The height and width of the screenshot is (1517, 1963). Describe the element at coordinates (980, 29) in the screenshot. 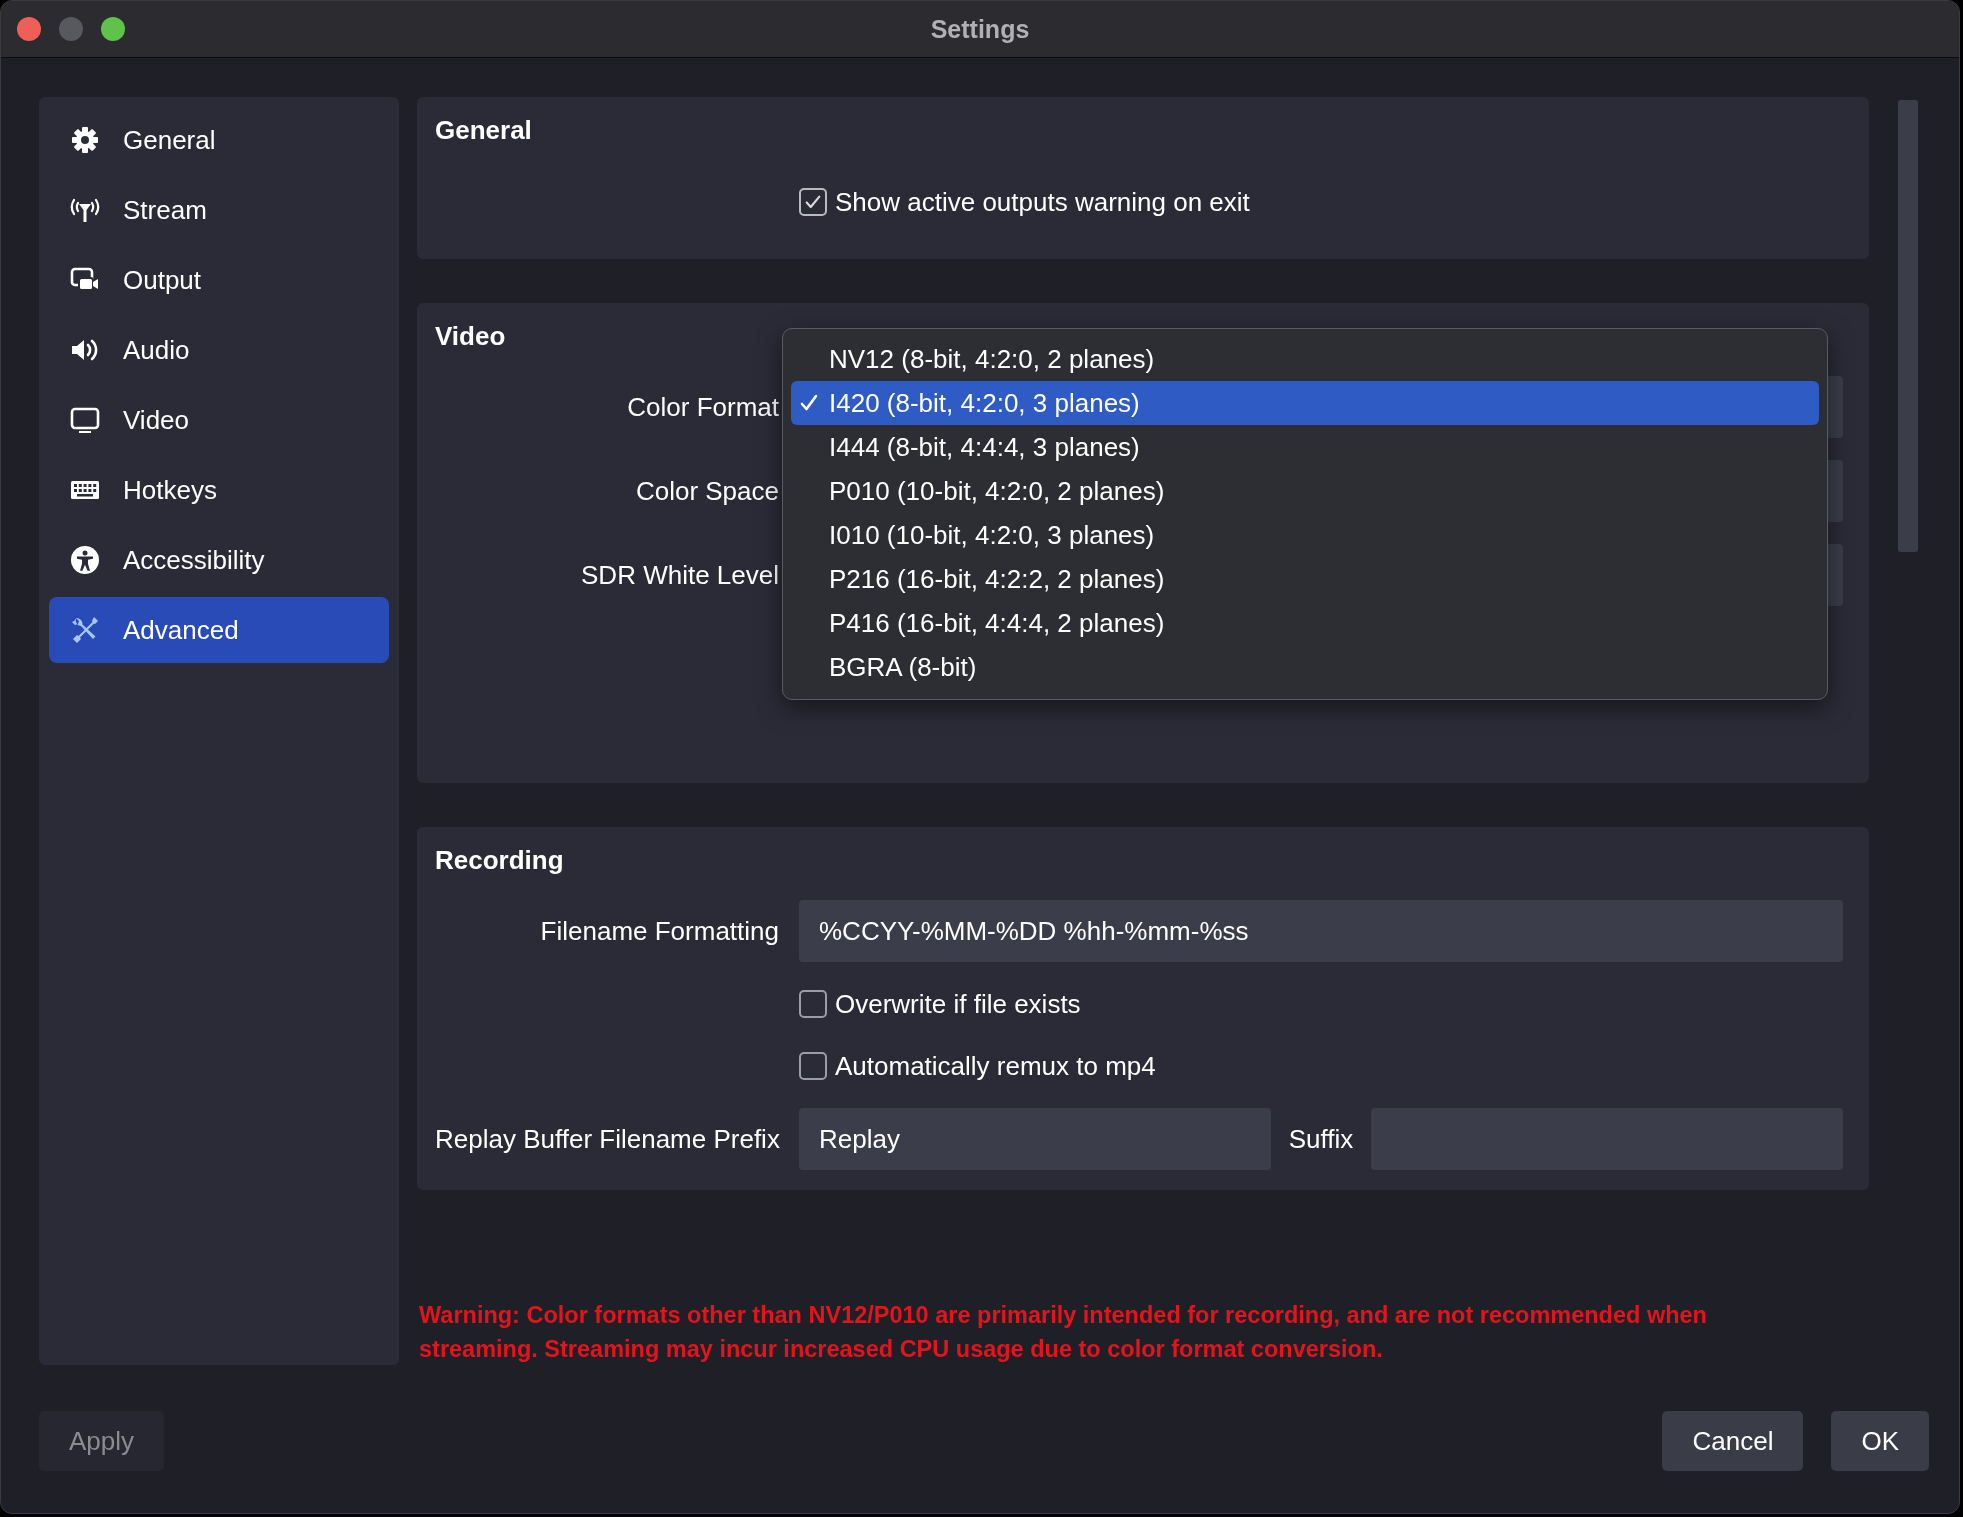

I see `window-title: Settings` at that location.